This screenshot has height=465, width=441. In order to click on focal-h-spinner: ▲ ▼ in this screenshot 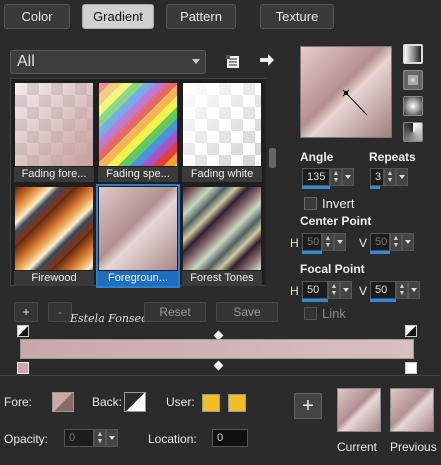, I will do `click(334, 290)`.